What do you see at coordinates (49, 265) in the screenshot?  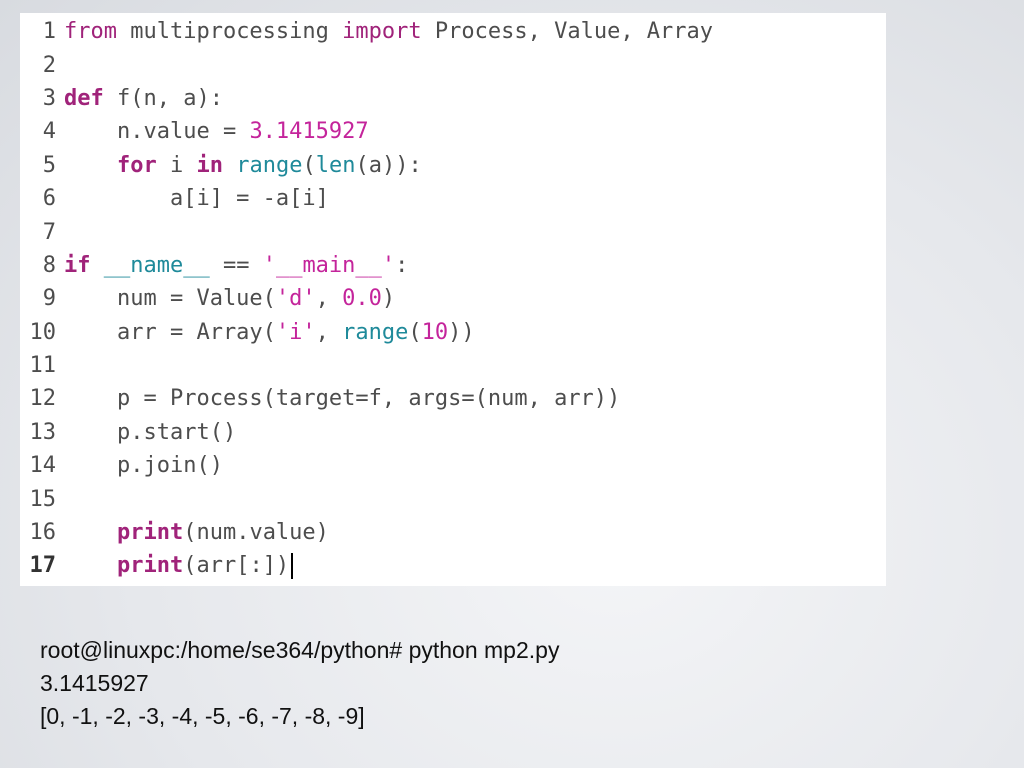 I see `line-number: 8` at bounding box center [49, 265].